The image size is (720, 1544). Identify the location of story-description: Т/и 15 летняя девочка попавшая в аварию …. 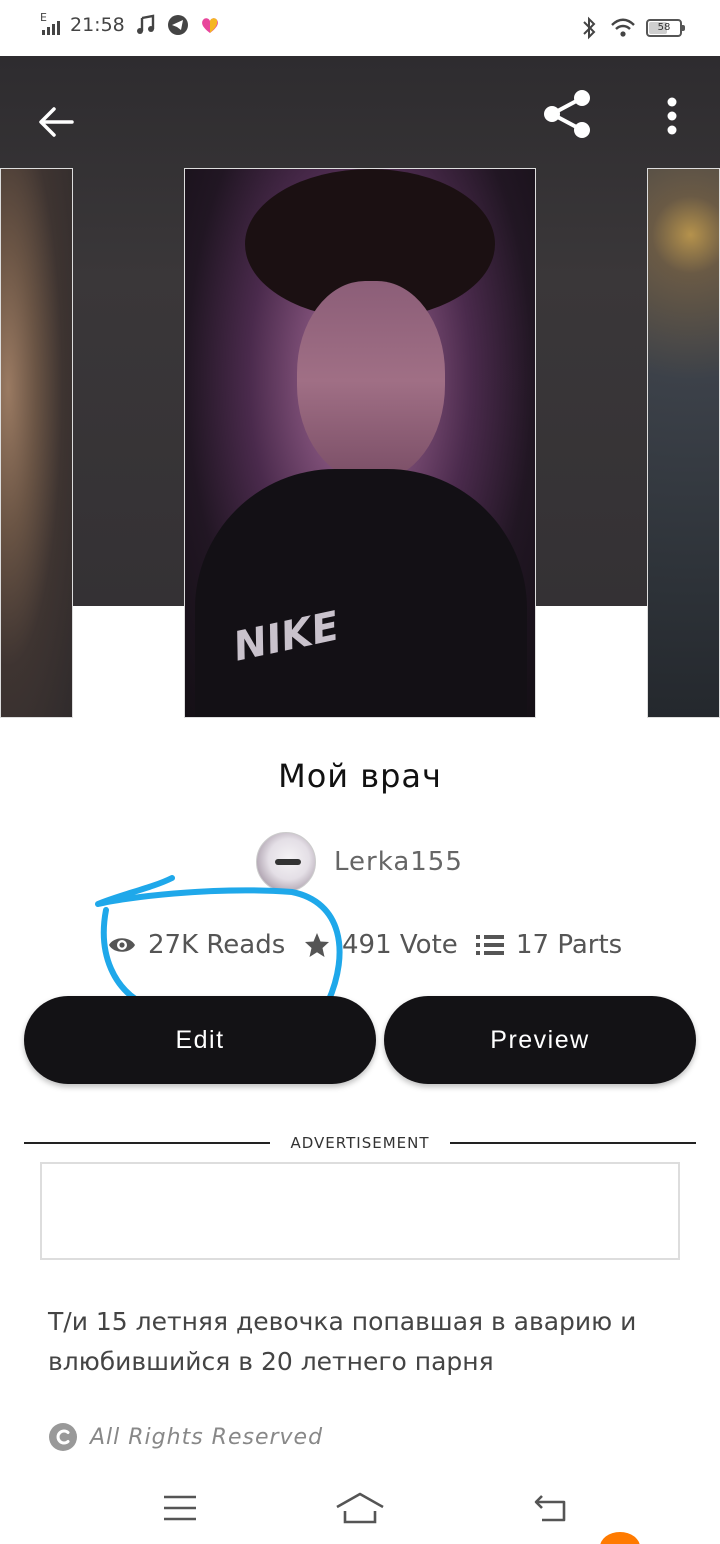
(342, 1341).